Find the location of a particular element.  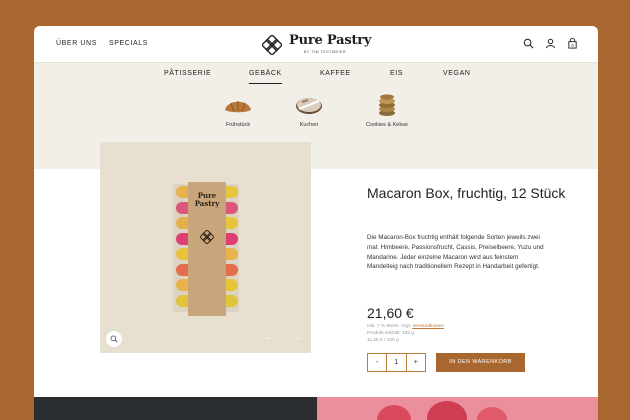

box-label: Pure Pastry is located at coordinates (207, 199).